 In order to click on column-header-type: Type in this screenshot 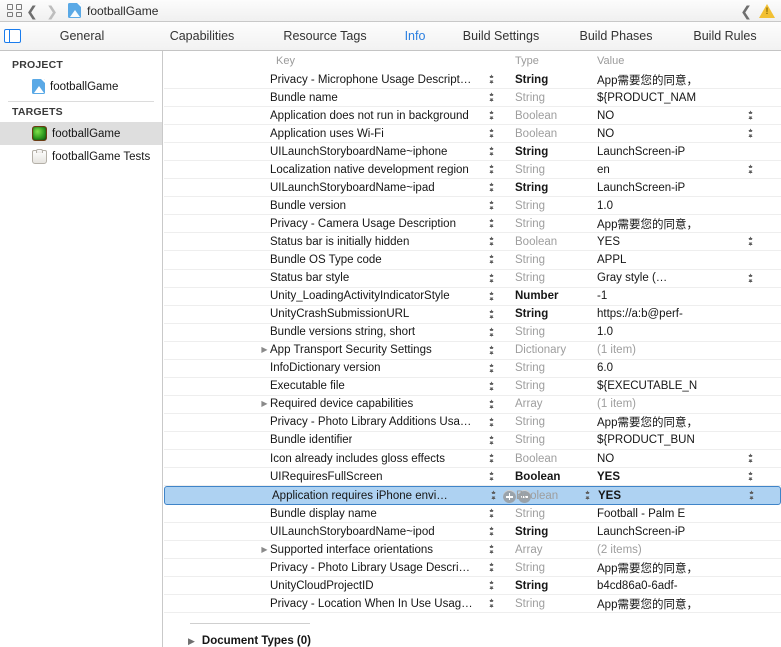, I will do `click(527, 61)`.